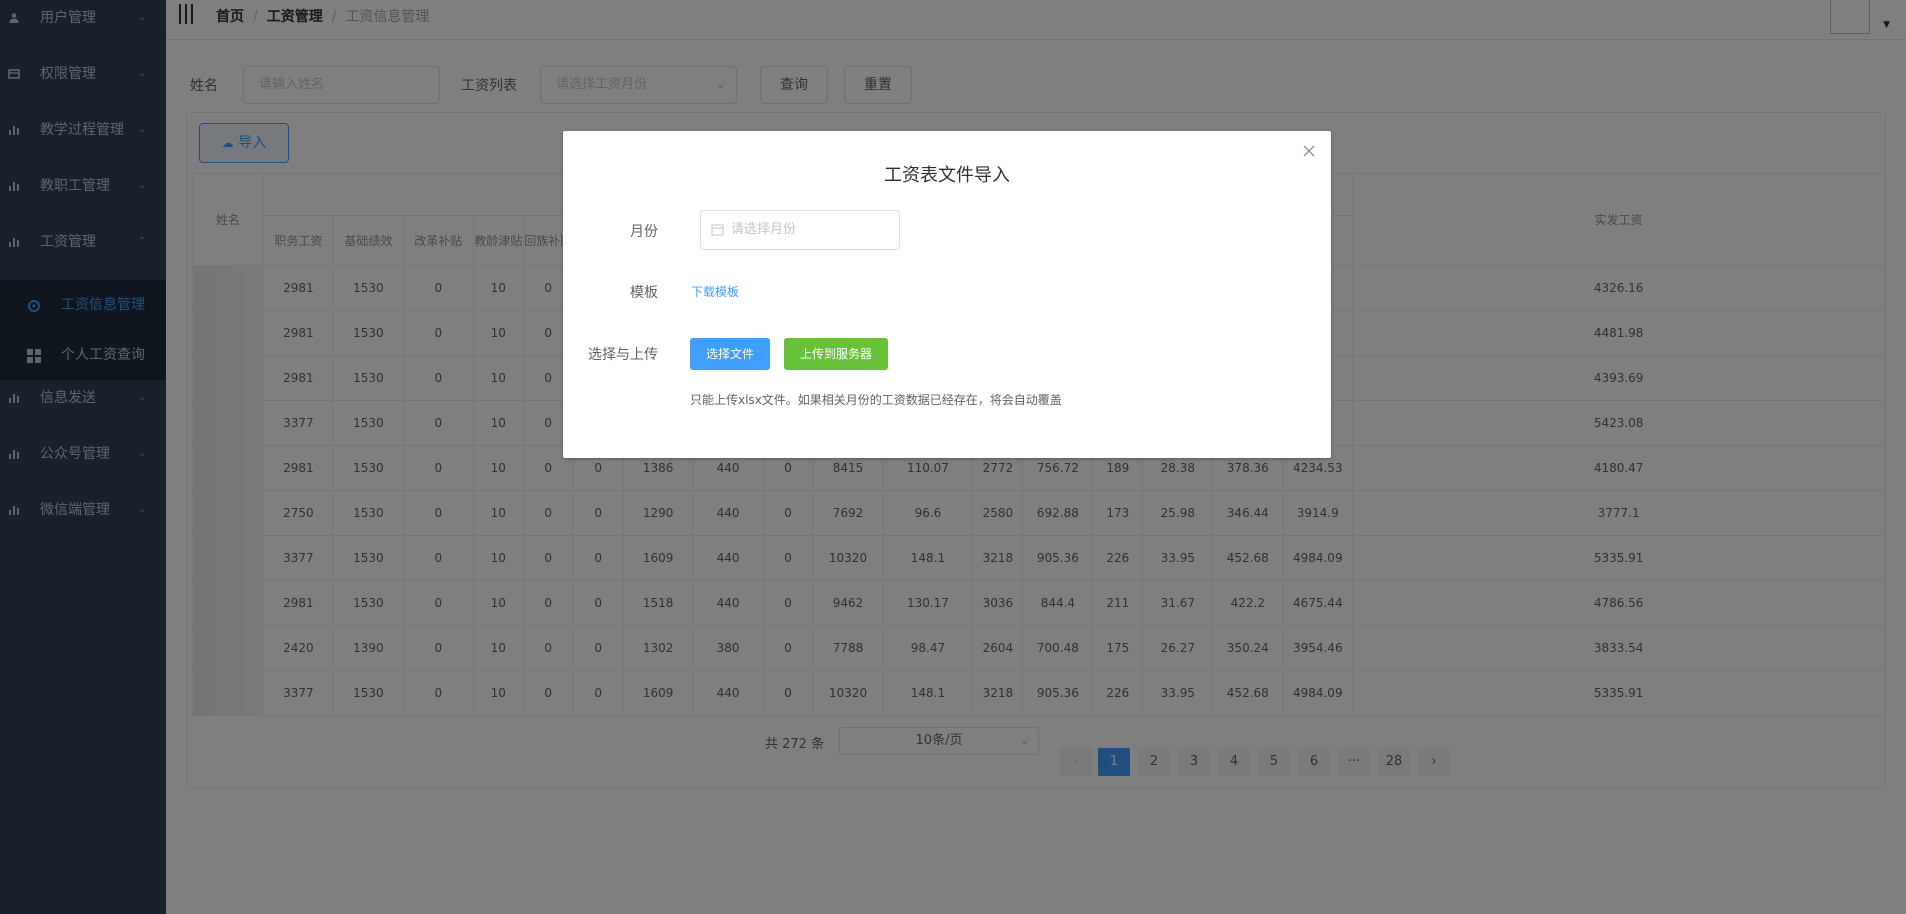  I want to click on close-icon, so click(1309, 151).